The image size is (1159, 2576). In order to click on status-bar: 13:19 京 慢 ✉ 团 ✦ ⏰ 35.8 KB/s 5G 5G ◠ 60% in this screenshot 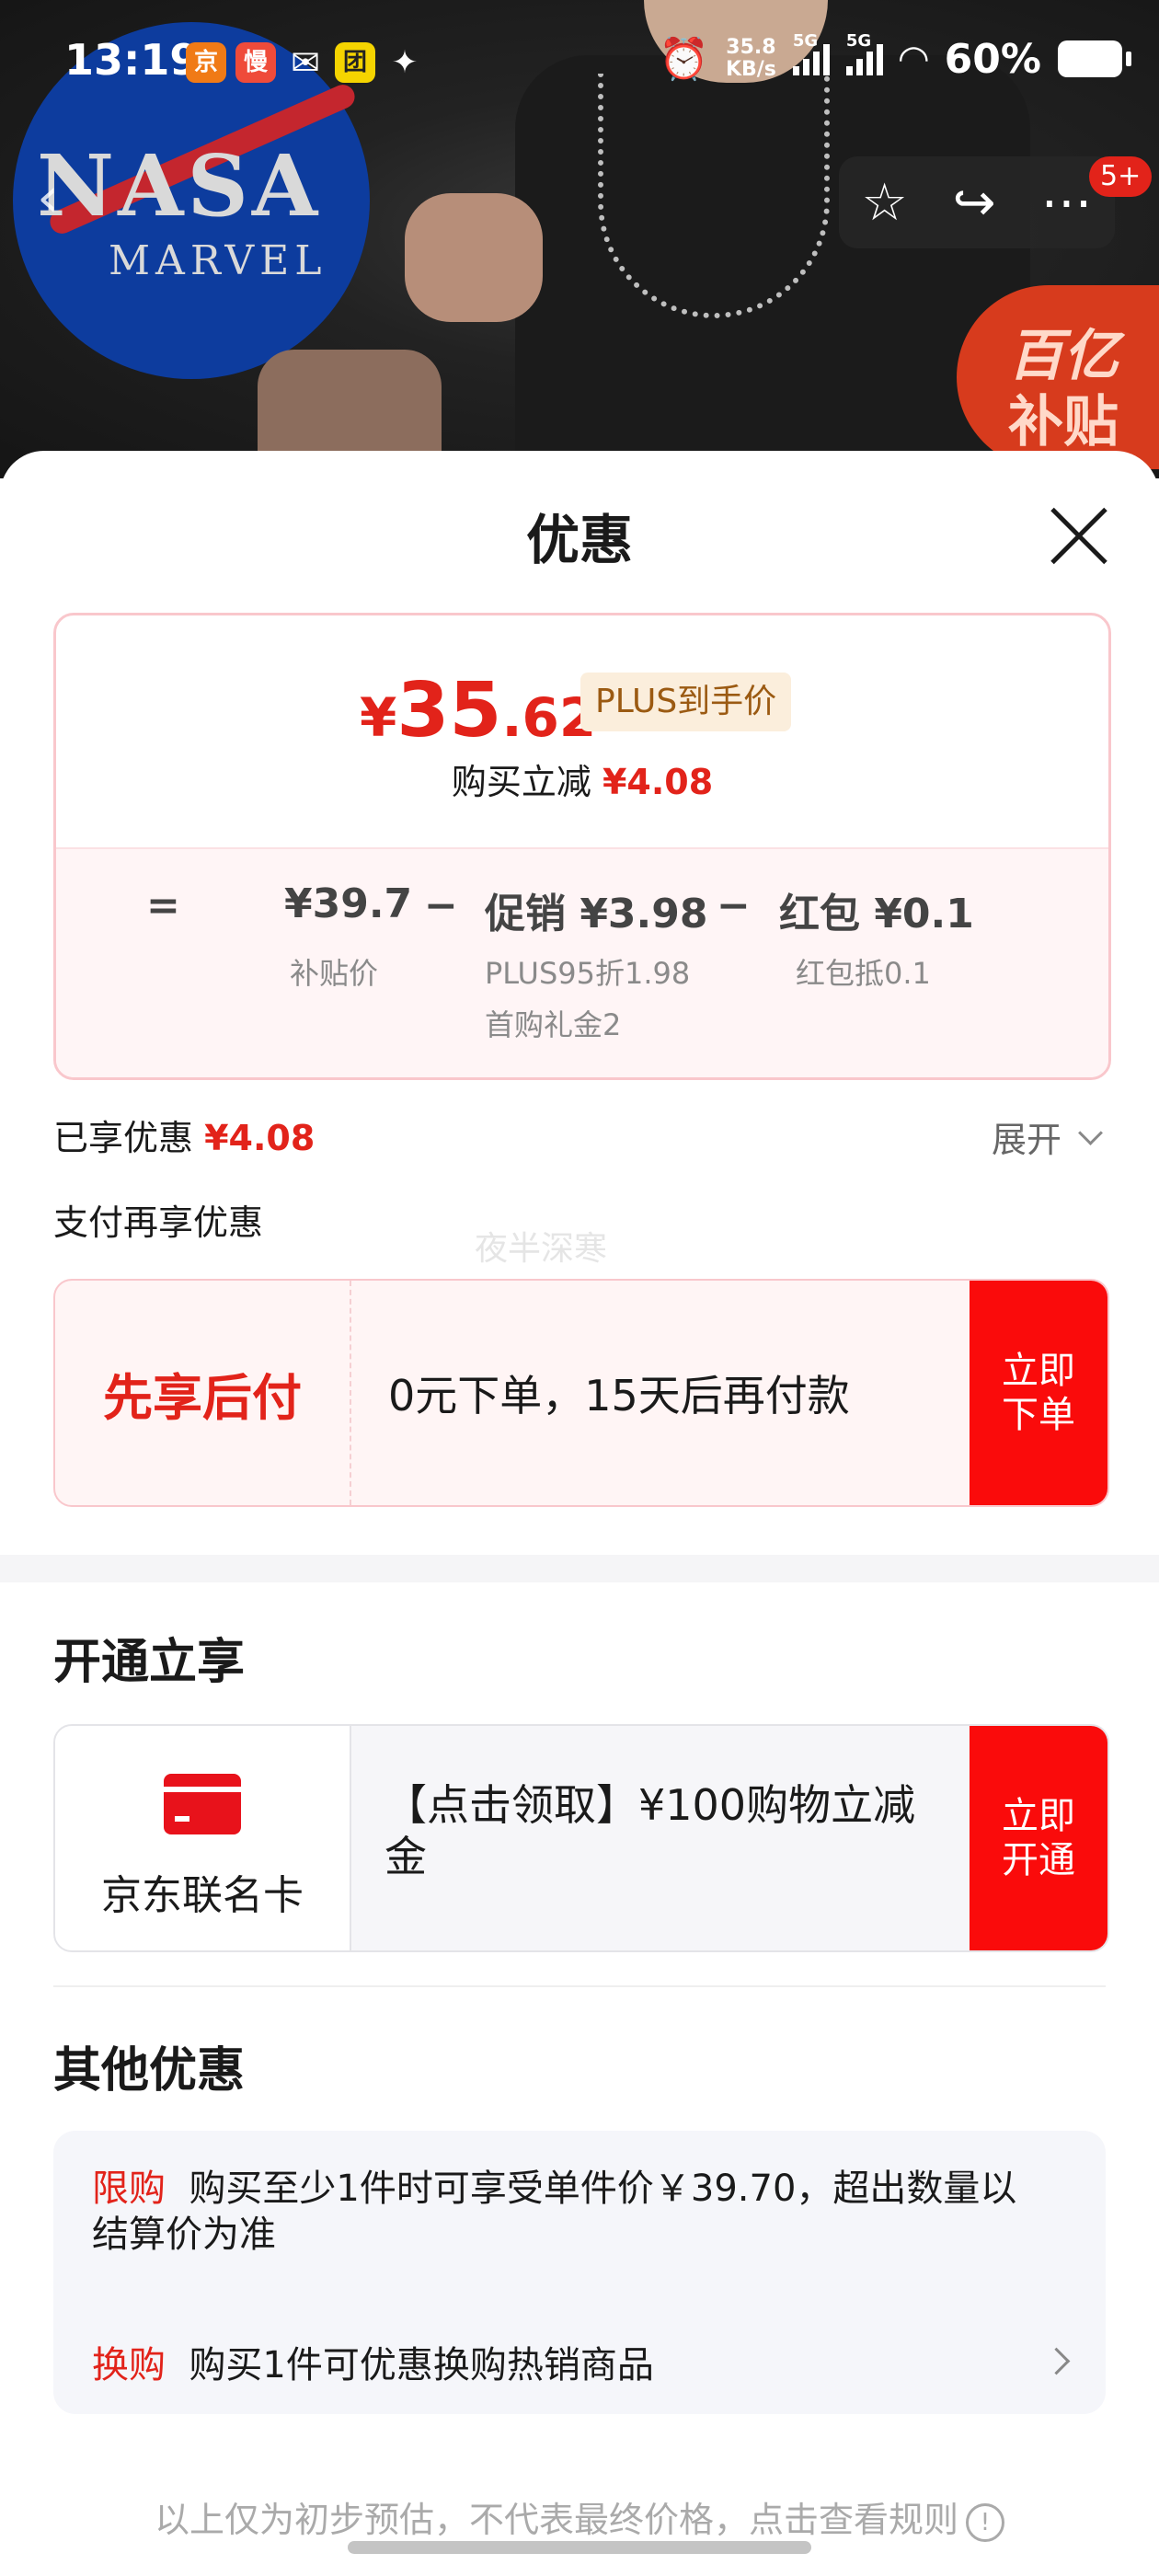, I will do `click(579, 60)`.